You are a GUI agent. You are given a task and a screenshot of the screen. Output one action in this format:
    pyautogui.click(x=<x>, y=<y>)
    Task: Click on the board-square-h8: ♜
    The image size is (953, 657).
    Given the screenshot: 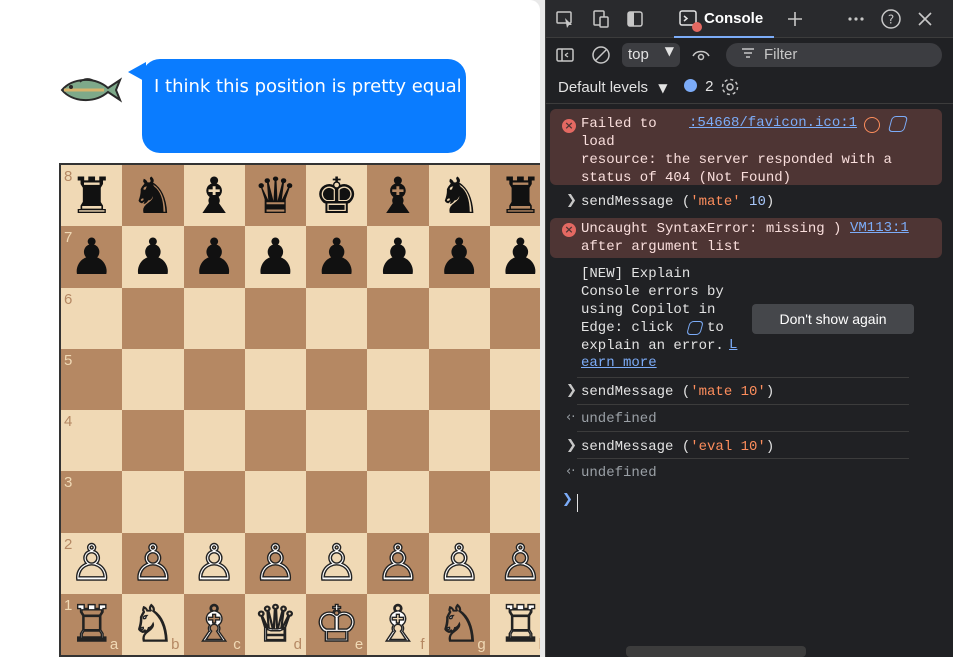 What is the action you would take?
    pyautogui.click(x=514, y=196)
    